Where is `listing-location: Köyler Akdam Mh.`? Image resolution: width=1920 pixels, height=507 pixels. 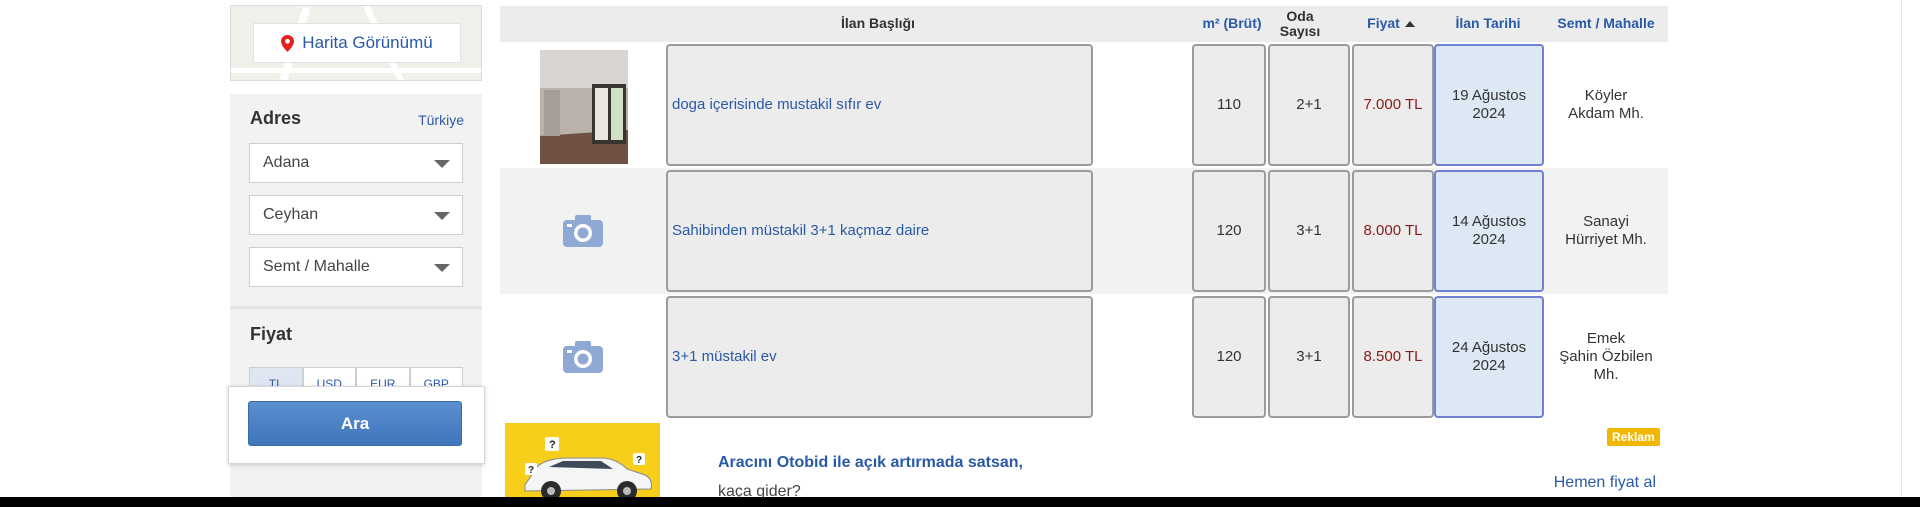
listing-location: Köyler Akdam Mh. is located at coordinates (1606, 105).